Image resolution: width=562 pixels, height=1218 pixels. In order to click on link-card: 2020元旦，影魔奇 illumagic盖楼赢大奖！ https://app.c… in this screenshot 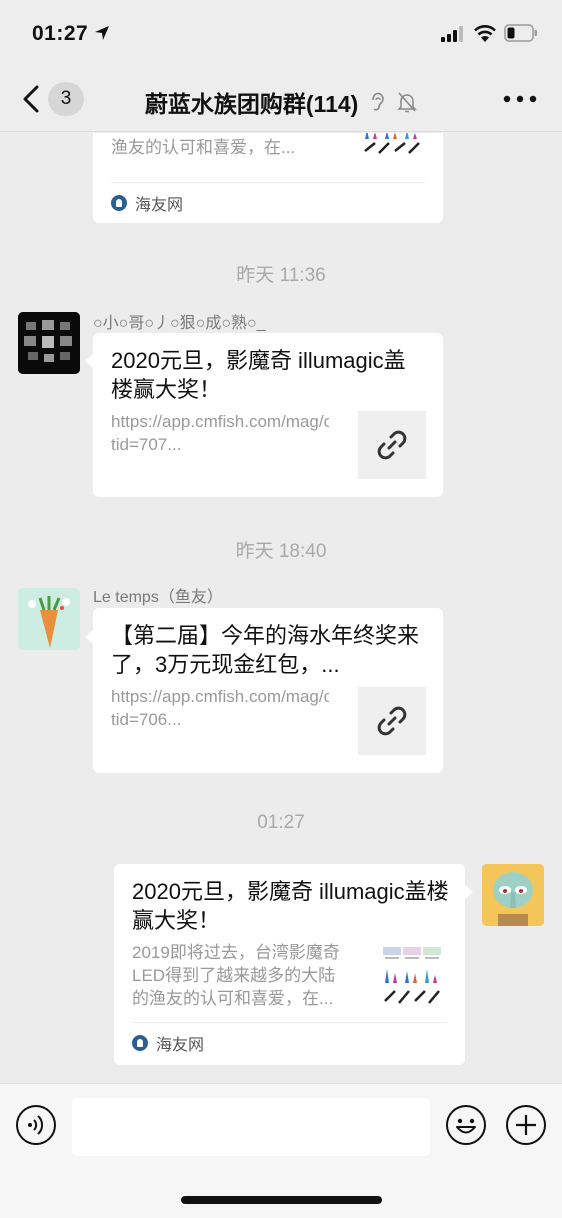, I will do `click(268, 415)`.